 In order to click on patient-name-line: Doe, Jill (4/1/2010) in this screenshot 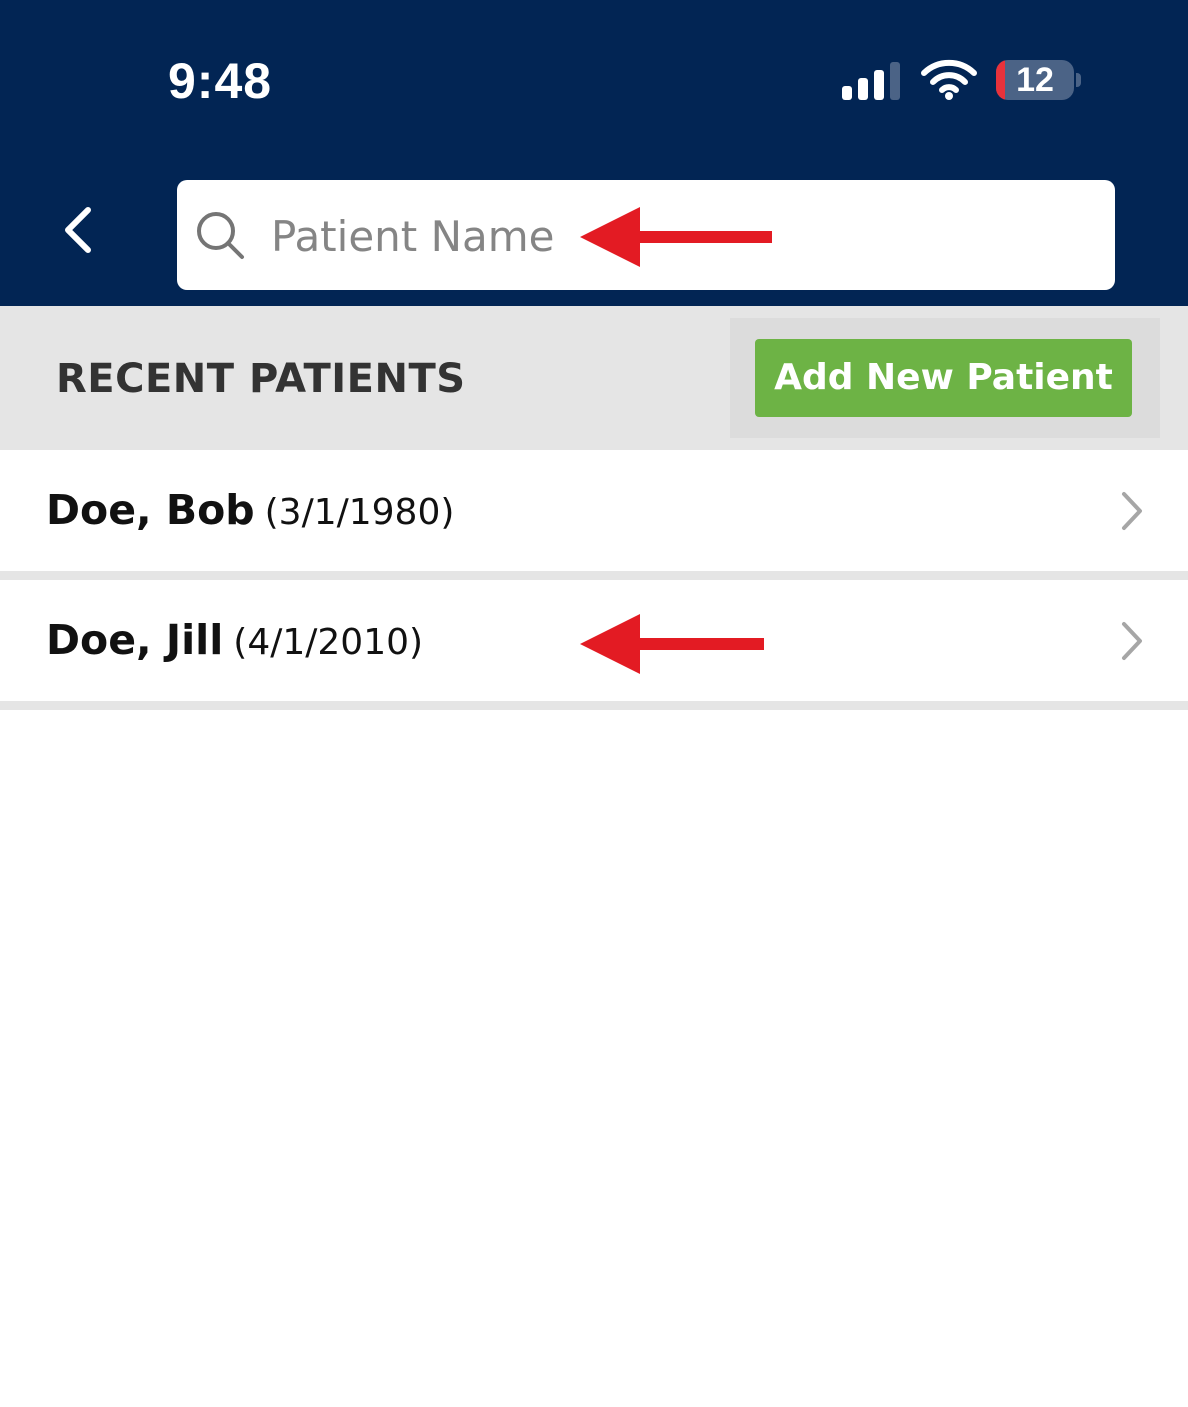, I will do `click(234, 640)`.